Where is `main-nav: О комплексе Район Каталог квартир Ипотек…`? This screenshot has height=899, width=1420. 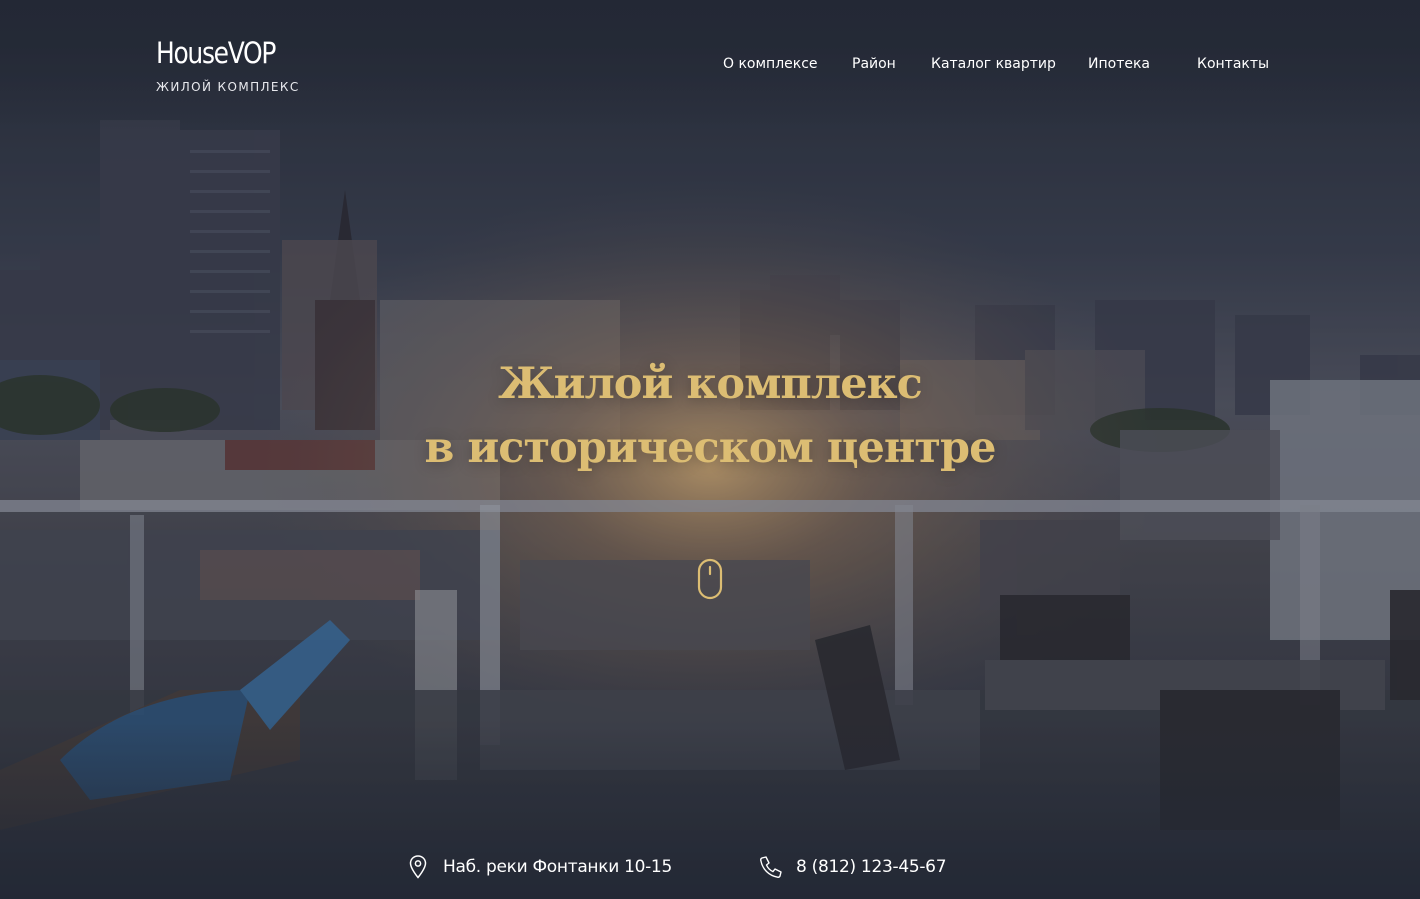 main-nav: О комплексе Район Каталог квартир Ипотек… is located at coordinates (710, 65).